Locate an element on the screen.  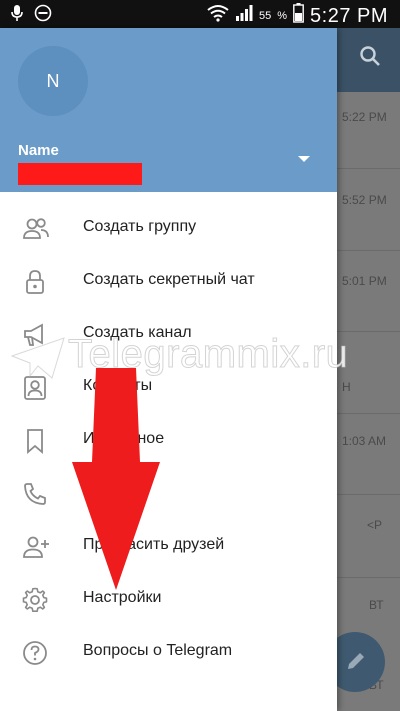
search-icon is located at coordinates (370, 58).